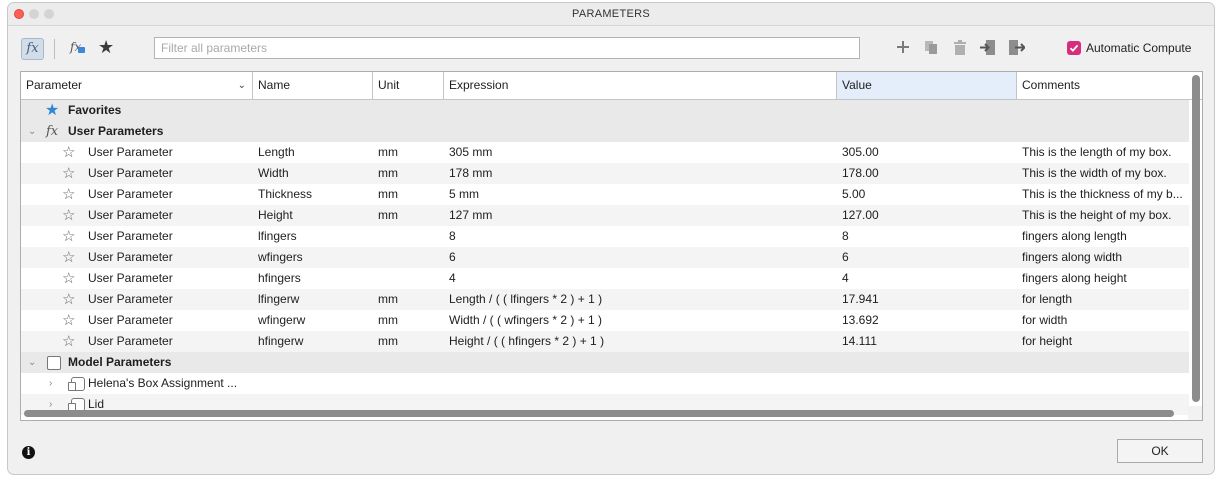 This screenshot has height=479, width=1220. What do you see at coordinates (1196, 238) in the screenshot?
I see `vertical-scrollbar` at bounding box center [1196, 238].